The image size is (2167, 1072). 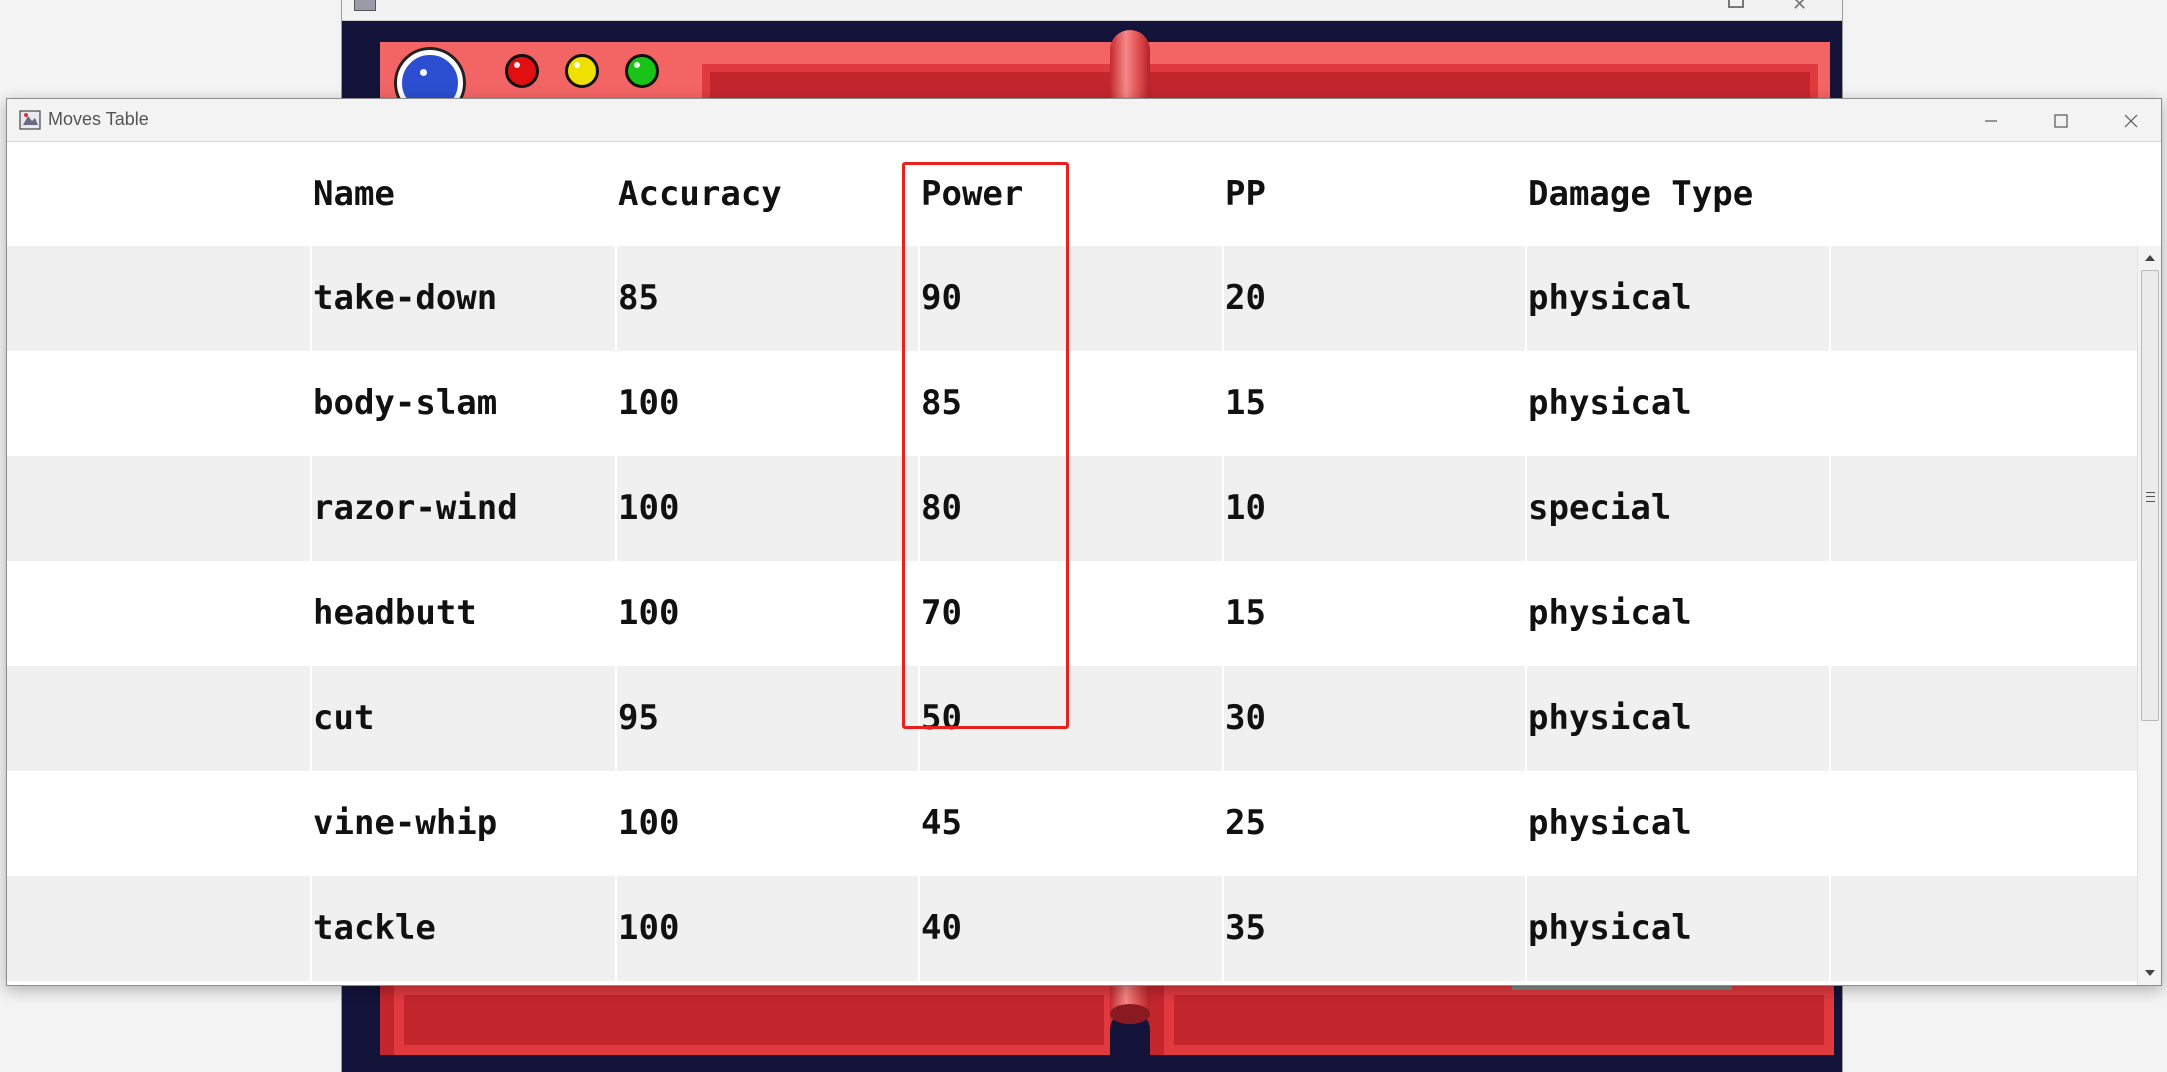 What do you see at coordinates (1072, 194) in the screenshot?
I see `table-header: Name Accuracy Power PP Damage Type` at bounding box center [1072, 194].